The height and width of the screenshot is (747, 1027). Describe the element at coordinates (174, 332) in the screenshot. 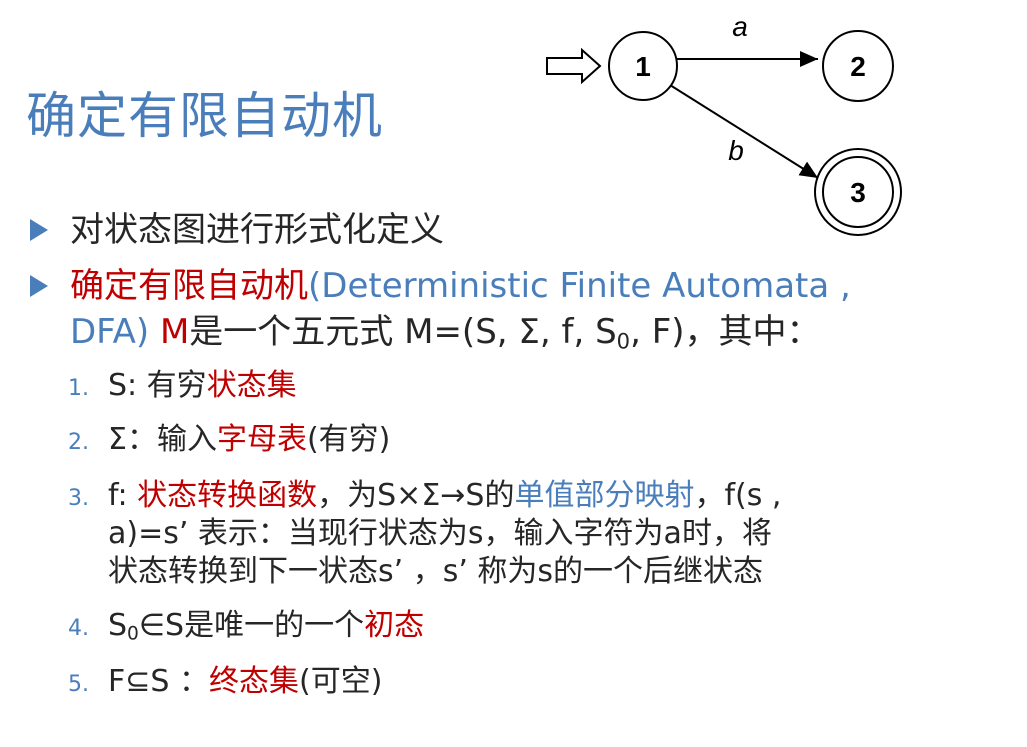

I see `bullet-2-m: M` at that location.